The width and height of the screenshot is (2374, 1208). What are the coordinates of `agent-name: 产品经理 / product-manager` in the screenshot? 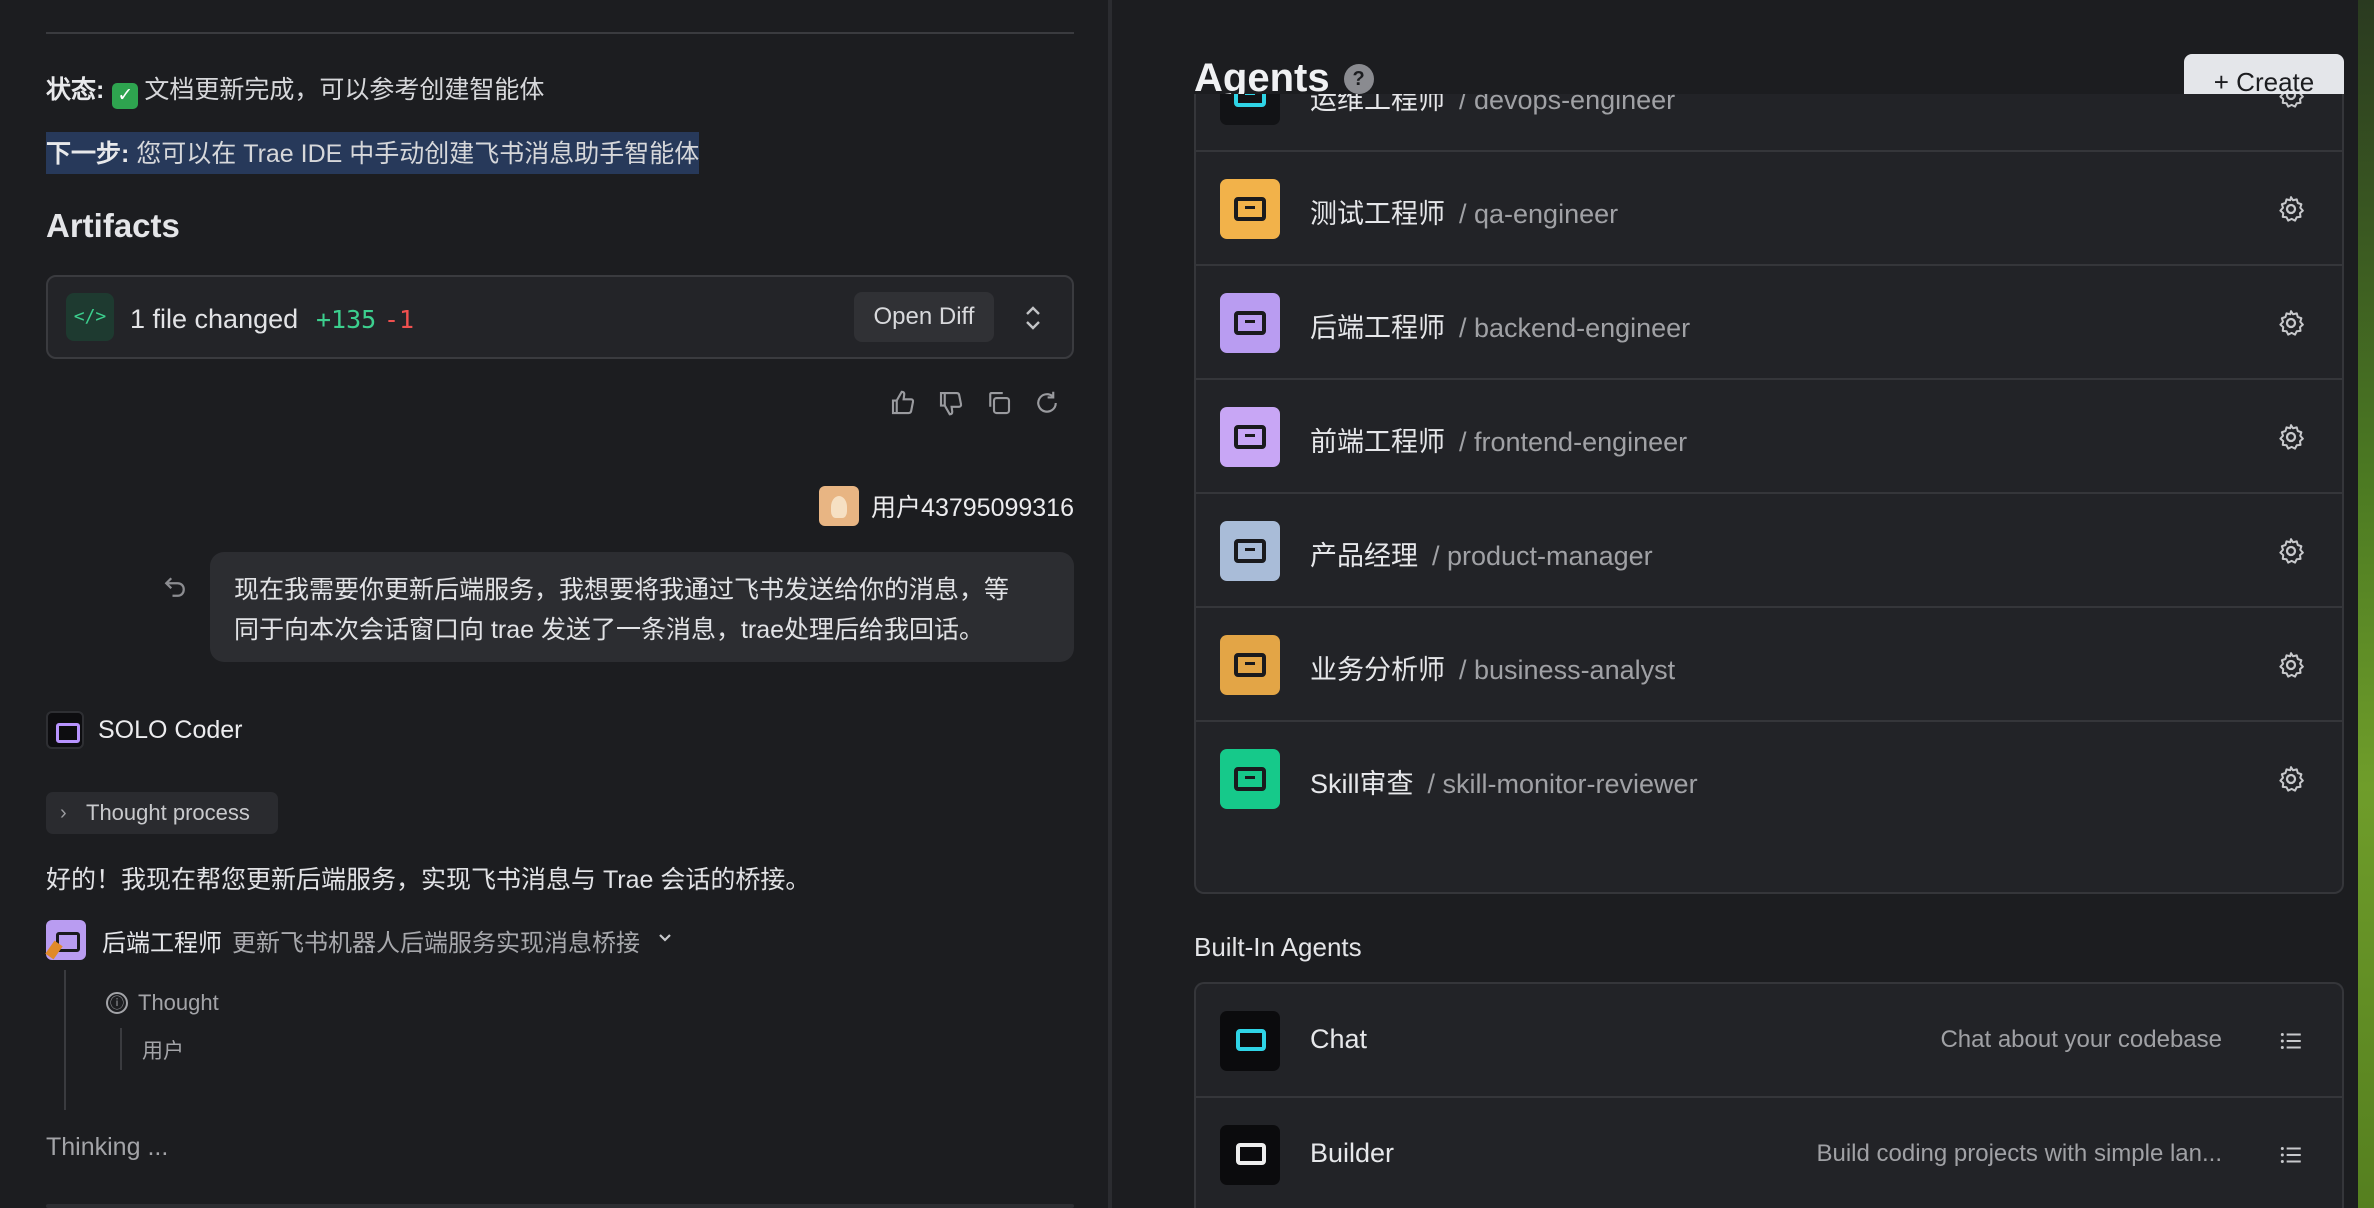 It's located at (1481, 553).